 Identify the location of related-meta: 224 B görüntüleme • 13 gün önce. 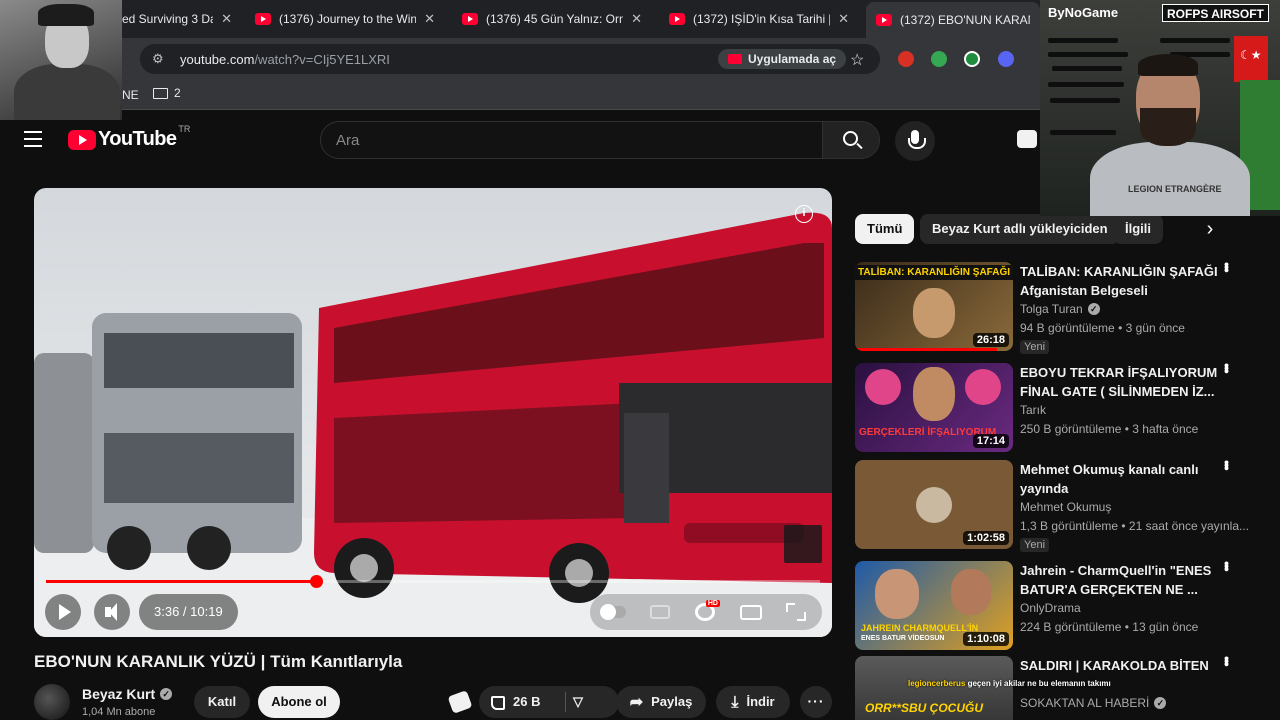
(1109, 627).